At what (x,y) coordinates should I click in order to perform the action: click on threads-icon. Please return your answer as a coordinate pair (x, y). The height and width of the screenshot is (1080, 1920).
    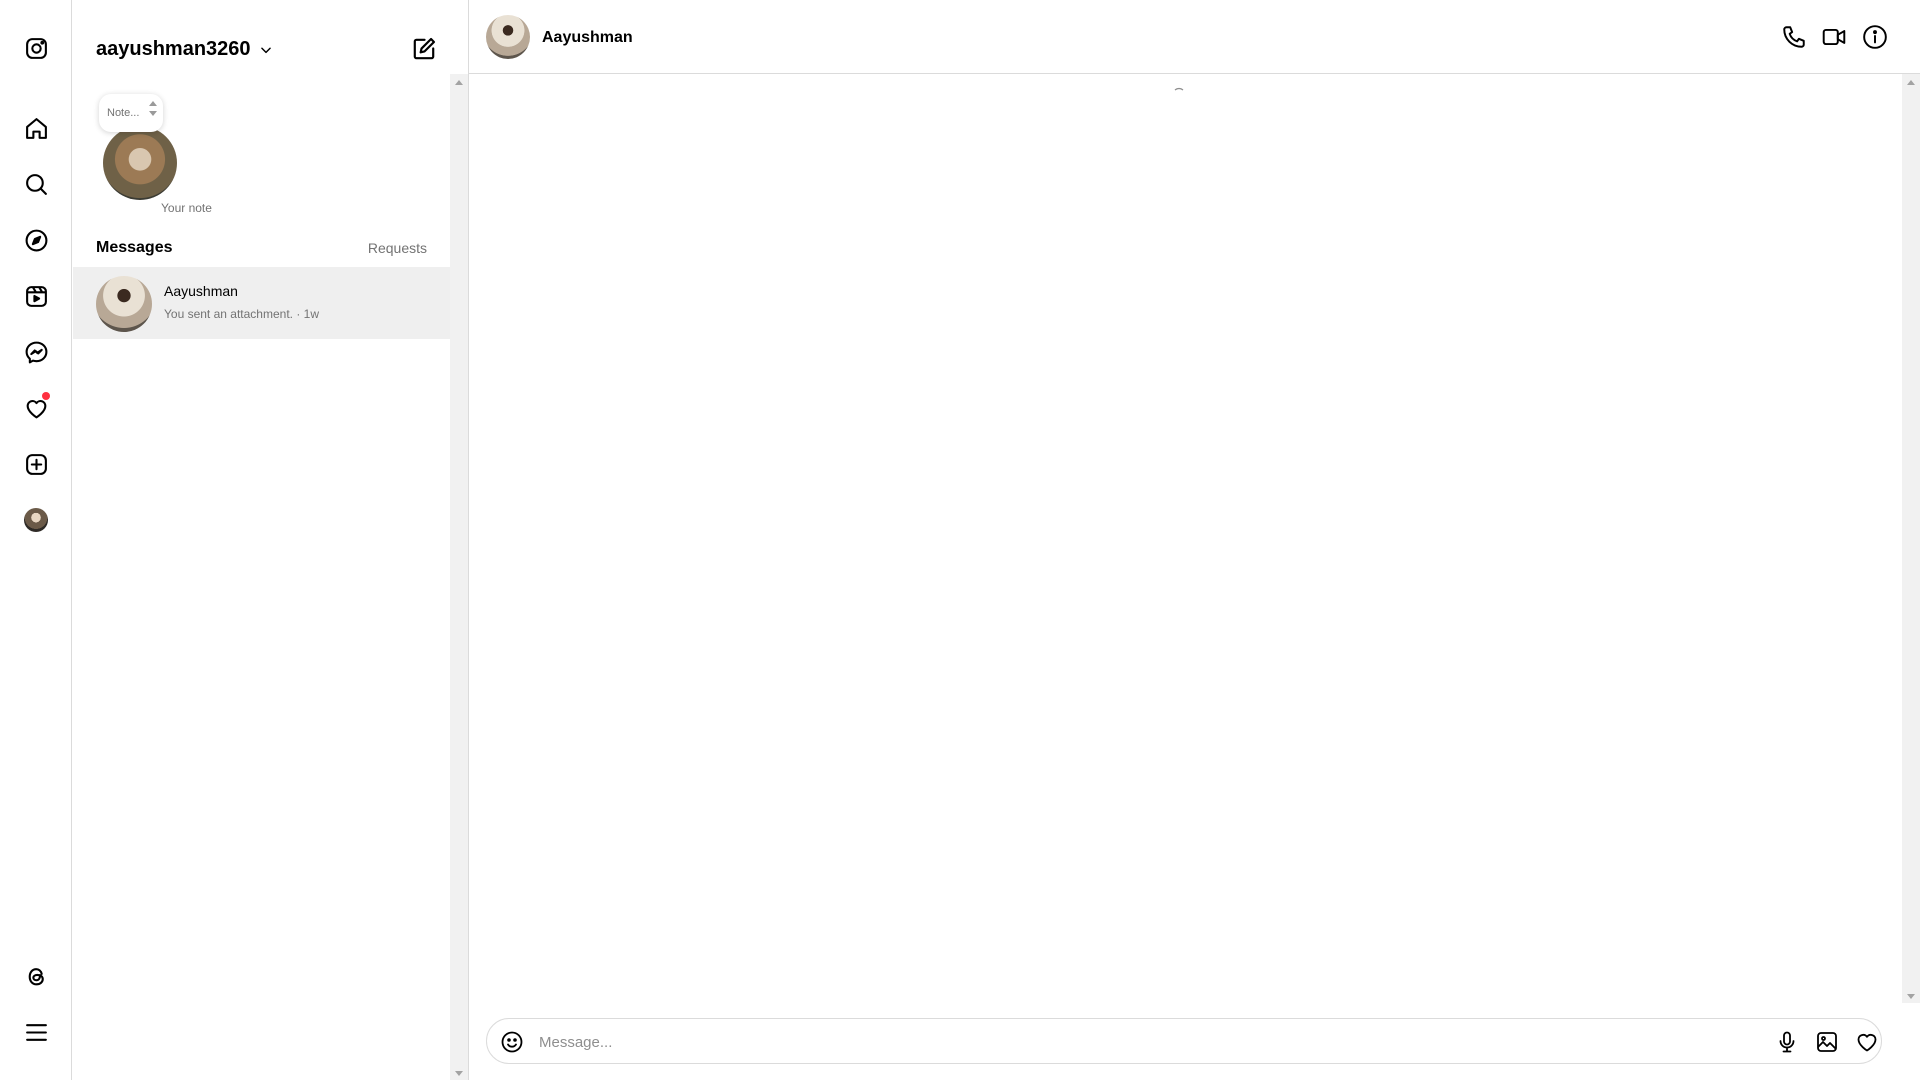
    Looking at the image, I should click on (36, 976).